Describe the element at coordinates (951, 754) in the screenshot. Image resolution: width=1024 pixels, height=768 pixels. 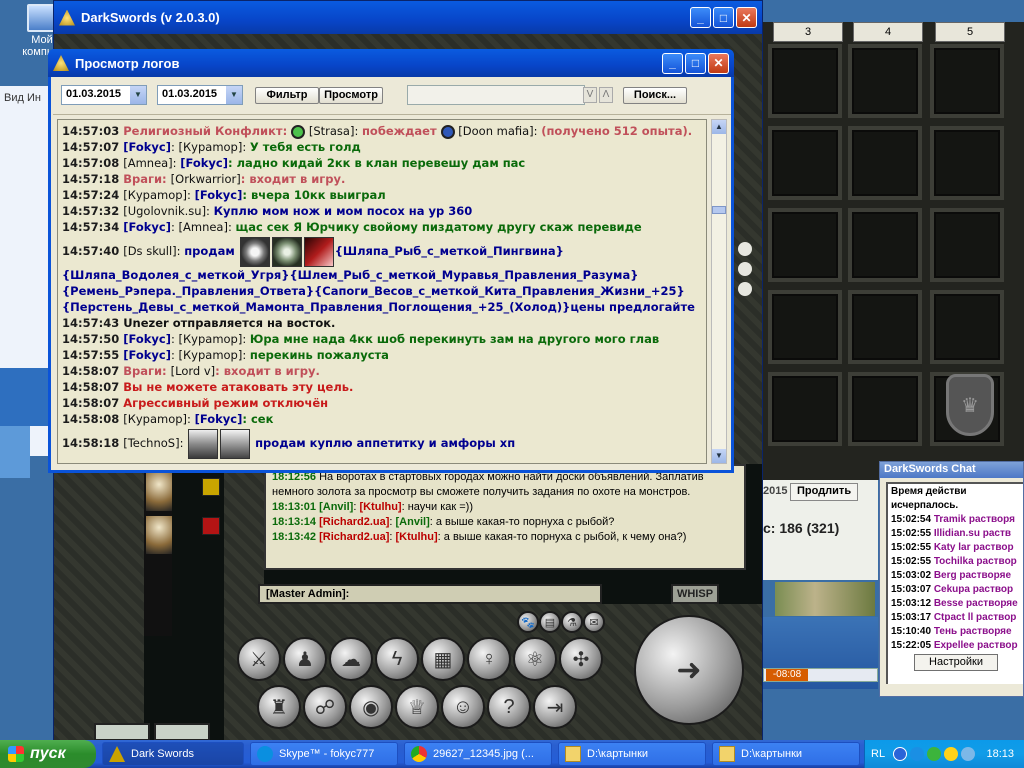
I see `security-icon` at that location.